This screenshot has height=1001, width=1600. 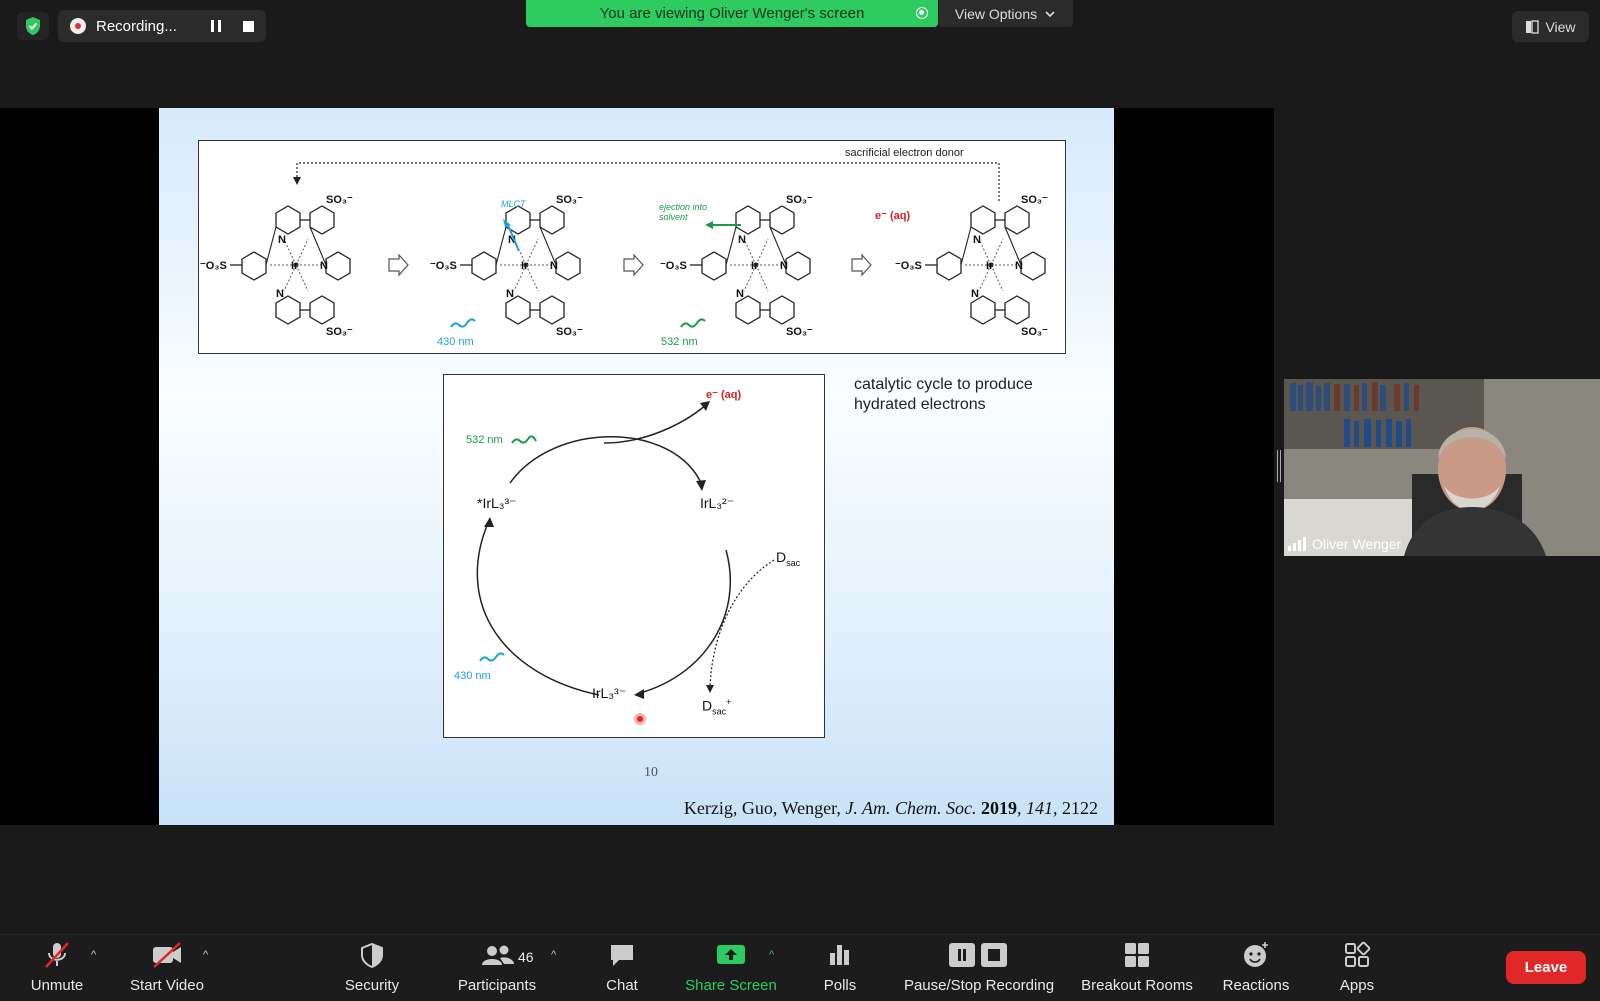 I want to click on cycle-430nm-label: 430 nm, so click(x=472, y=676).